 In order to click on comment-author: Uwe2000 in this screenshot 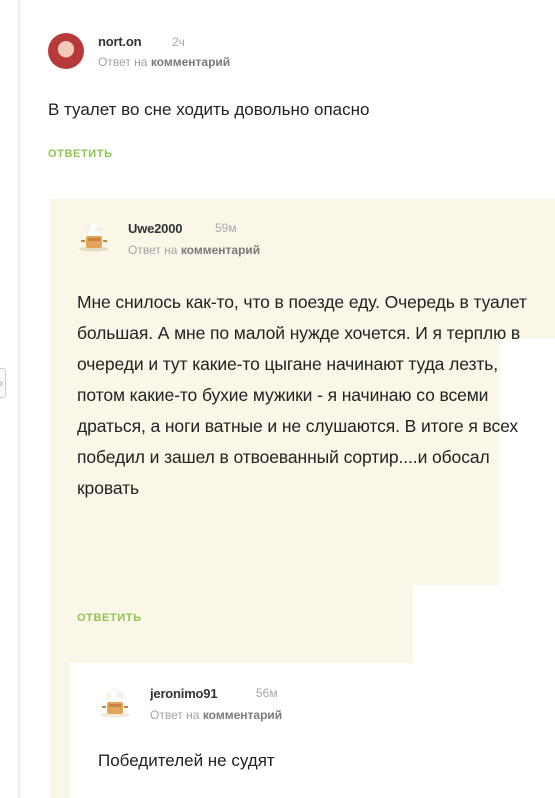, I will do `click(155, 228)`.